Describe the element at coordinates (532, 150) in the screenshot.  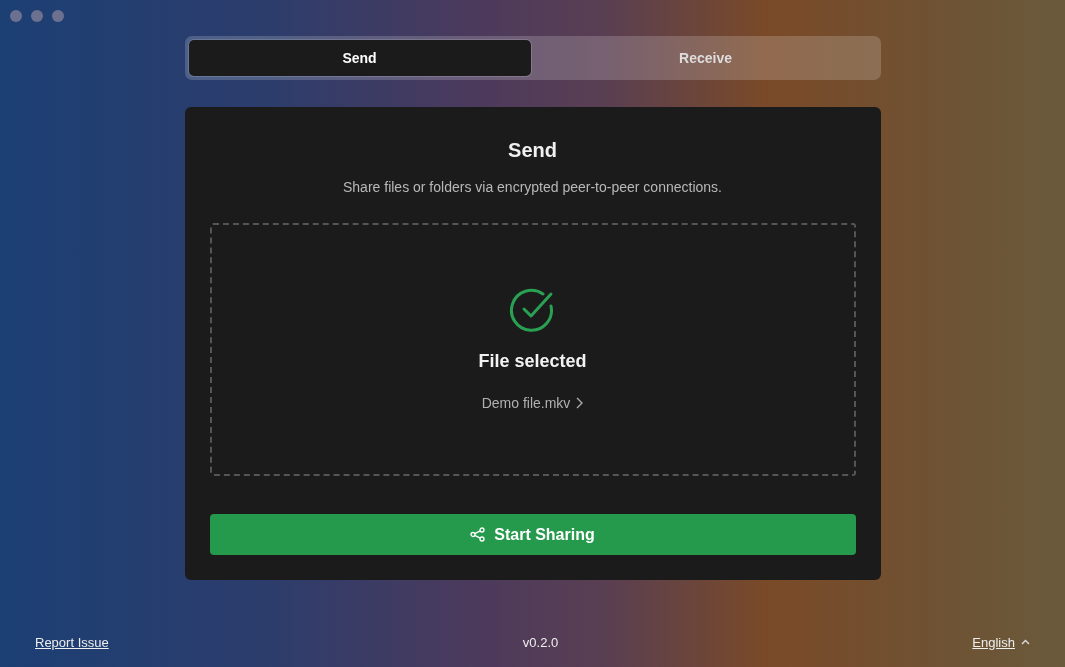
I see `panel-title: Send` at that location.